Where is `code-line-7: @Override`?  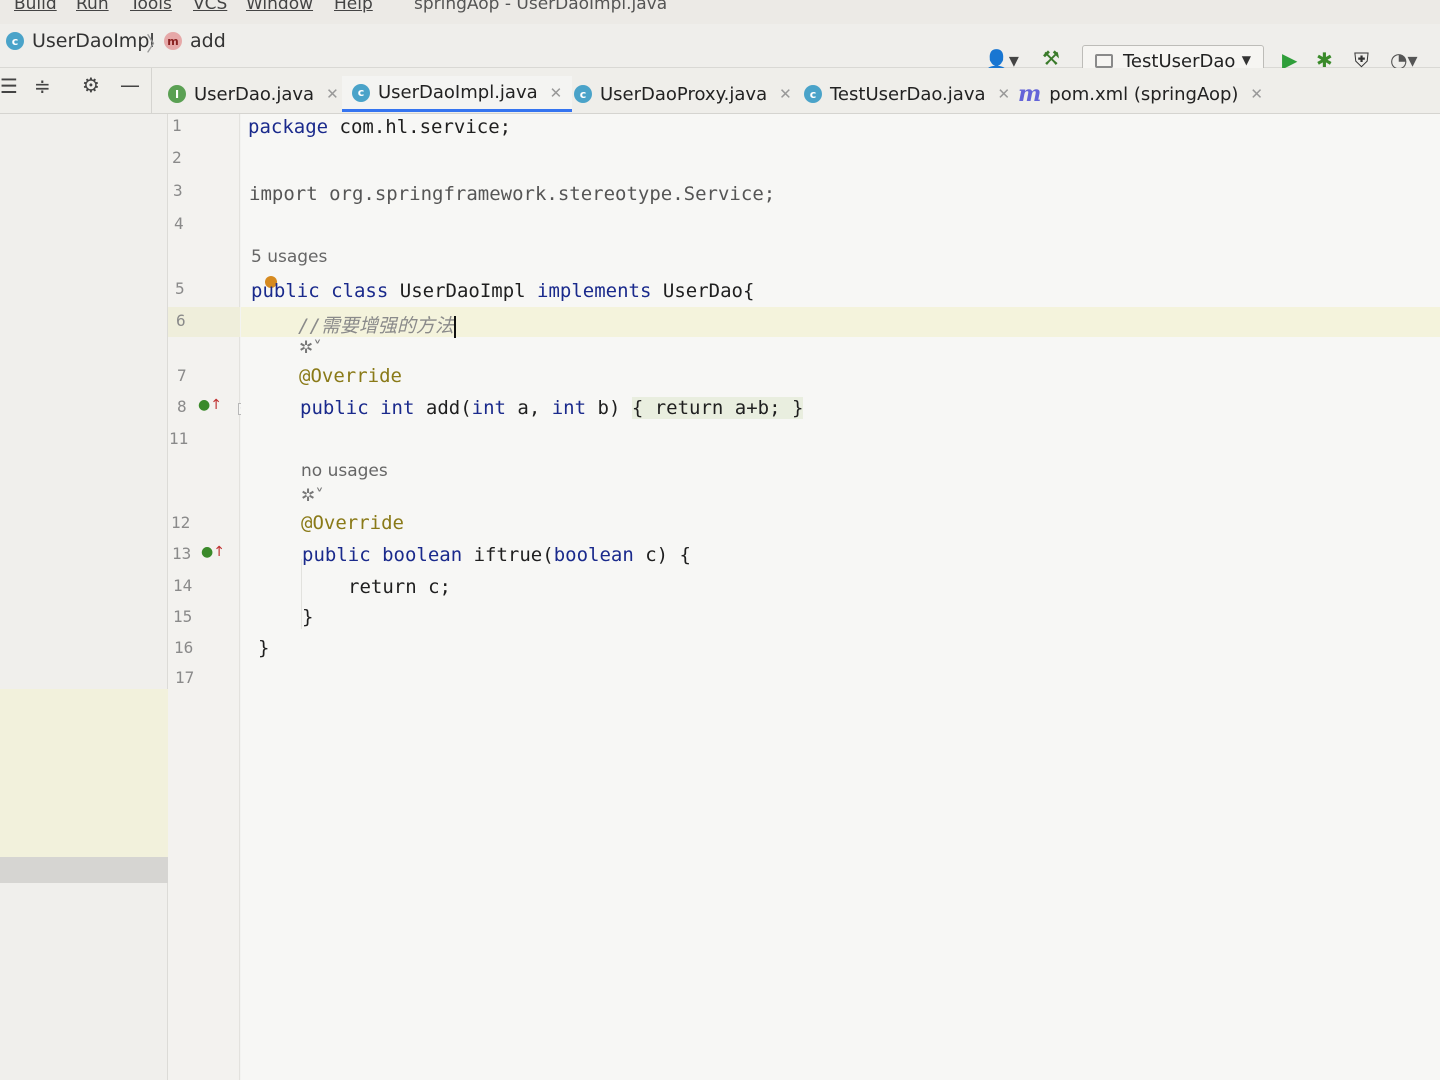 code-line-7: @Override is located at coordinates (350, 376).